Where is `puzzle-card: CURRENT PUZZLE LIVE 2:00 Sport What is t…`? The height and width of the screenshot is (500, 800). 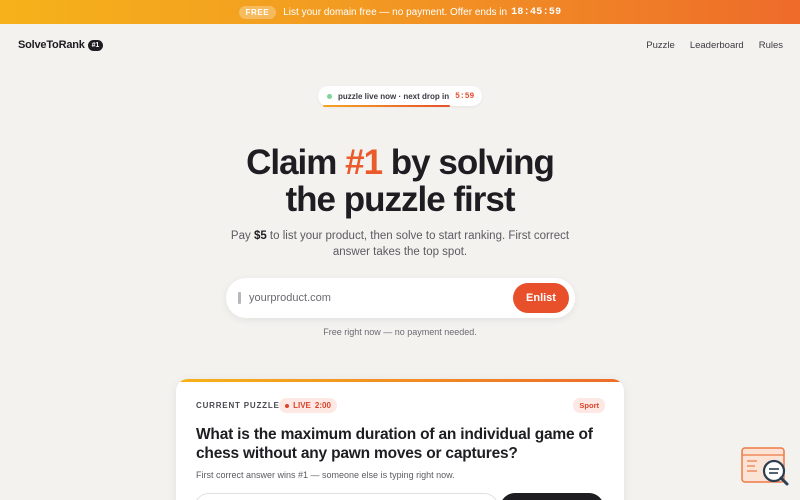 puzzle-card: CURRENT PUZZLE LIVE 2:00 Sport What is t… is located at coordinates (400, 439).